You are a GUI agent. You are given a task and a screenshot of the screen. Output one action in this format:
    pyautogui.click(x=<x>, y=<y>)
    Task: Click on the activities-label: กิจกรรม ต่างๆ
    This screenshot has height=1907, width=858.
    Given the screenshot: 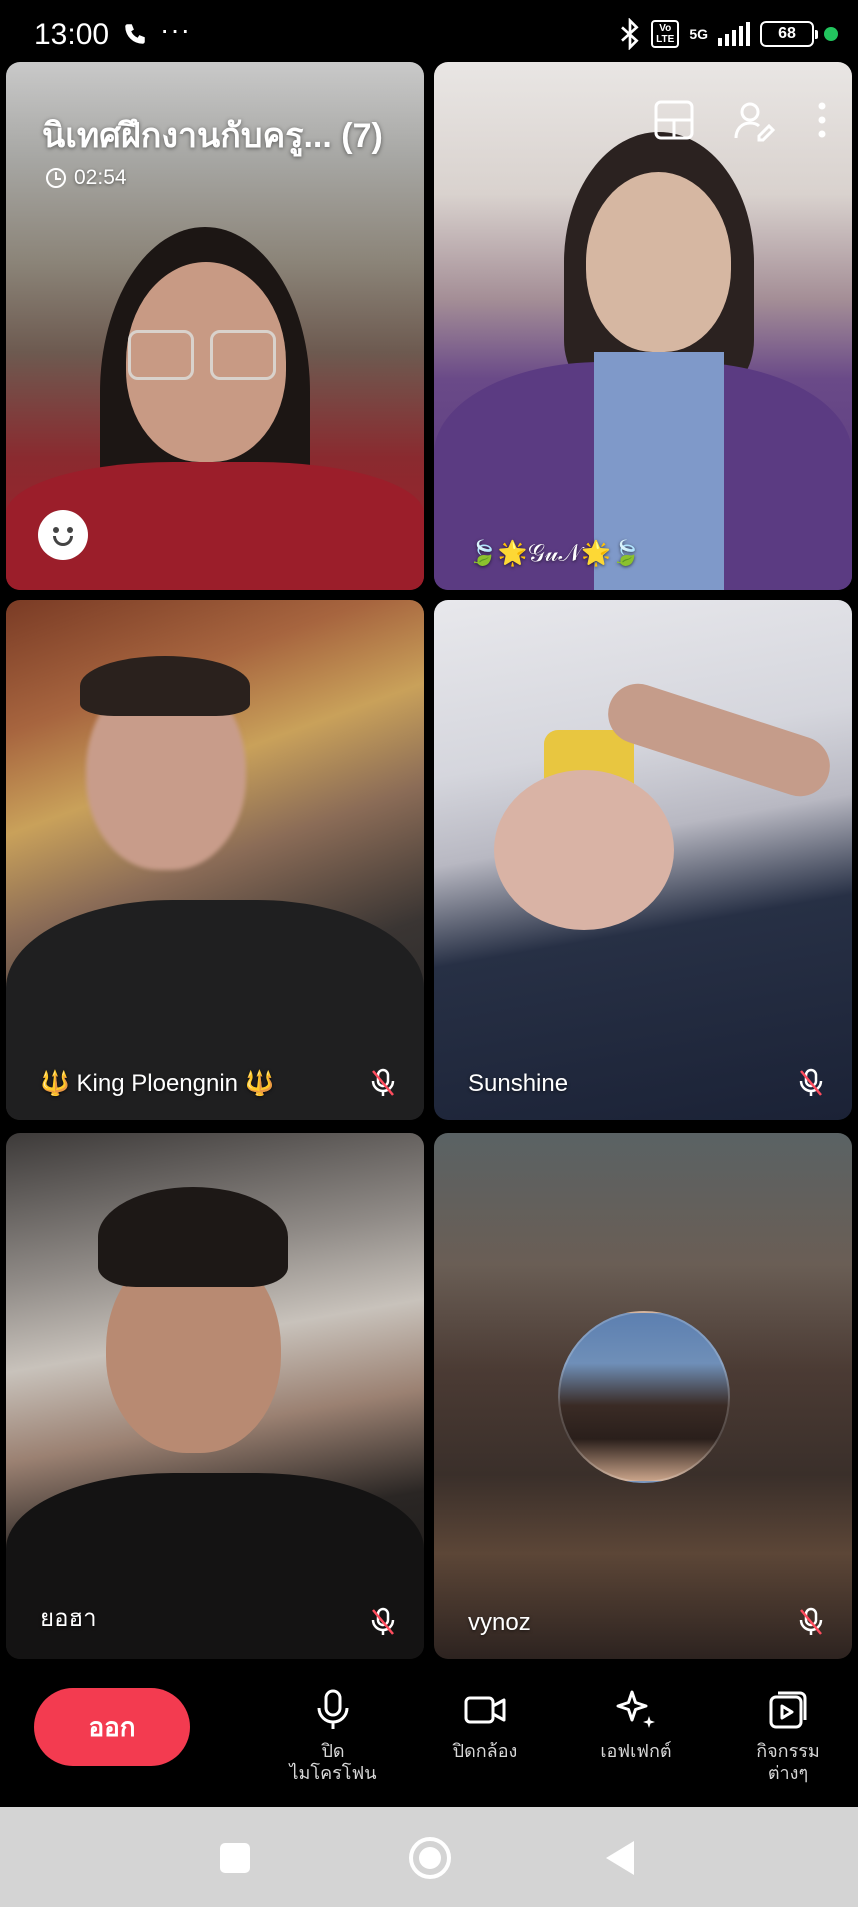 What is the action you would take?
    pyautogui.click(x=788, y=1762)
    